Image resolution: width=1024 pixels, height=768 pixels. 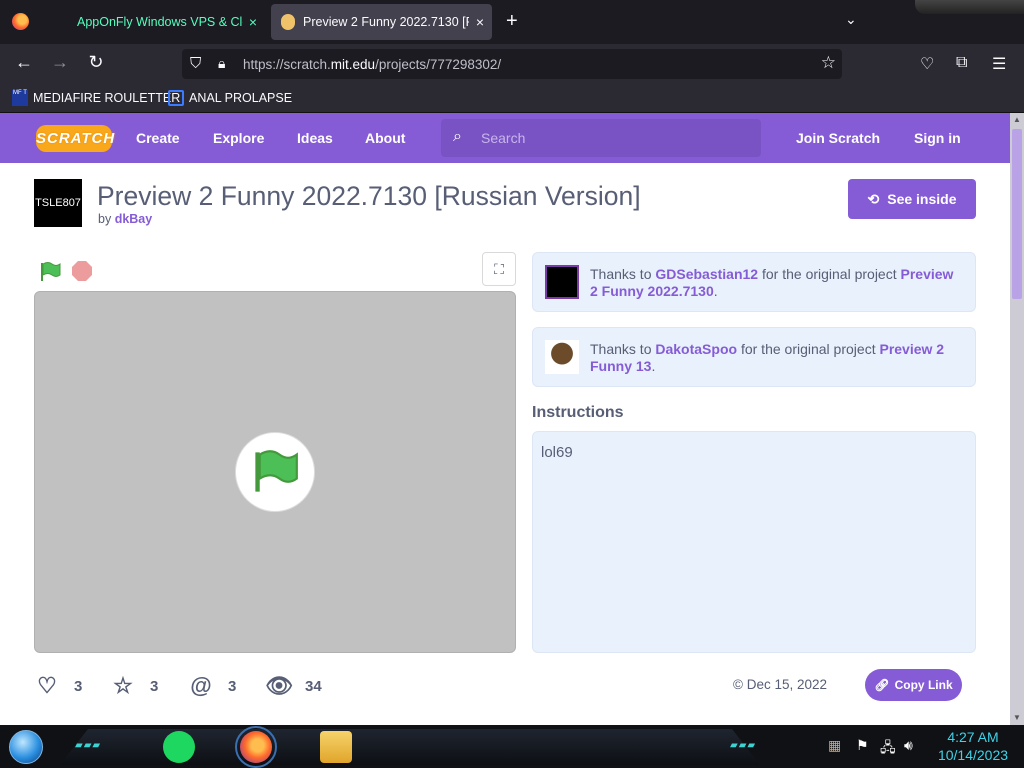 What do you see at coordinates (512, 98) in the screenshot?
I see `bookmarks-toolbar: MF T MEDIAFIRE ROULETTER ANAL PROLAPSE` at bounding box center [512, 98].